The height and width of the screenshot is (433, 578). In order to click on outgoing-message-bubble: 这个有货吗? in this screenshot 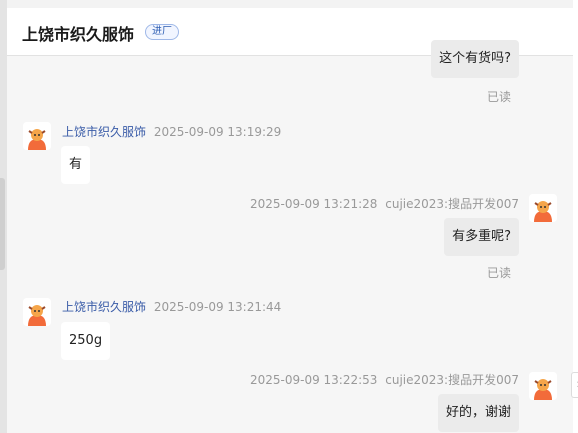, I will do `click(475, 59)`.